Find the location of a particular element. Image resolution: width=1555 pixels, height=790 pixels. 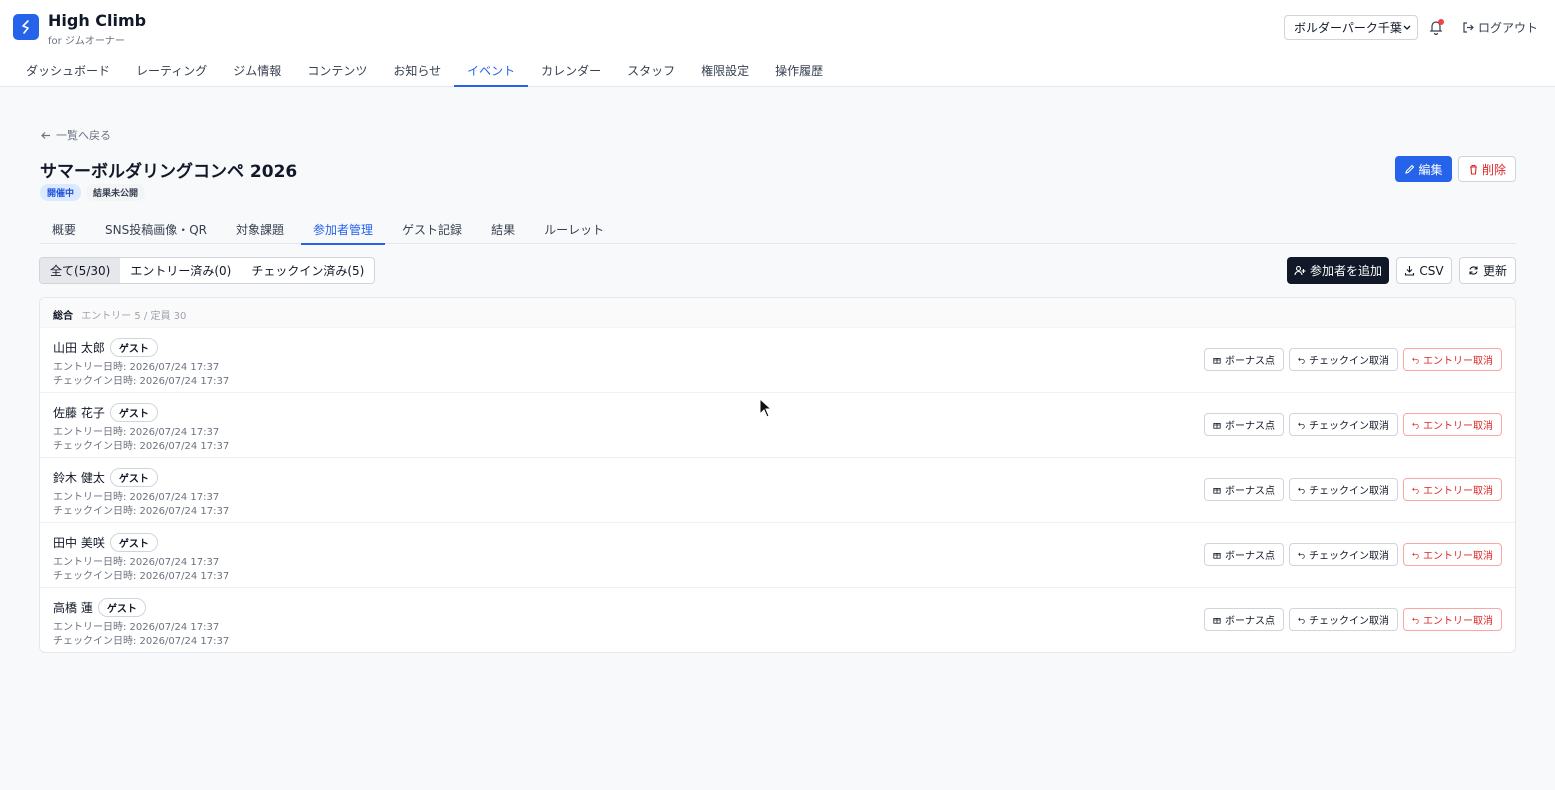

result-badge: 結果未公開 is located at coordinates (116, 192).